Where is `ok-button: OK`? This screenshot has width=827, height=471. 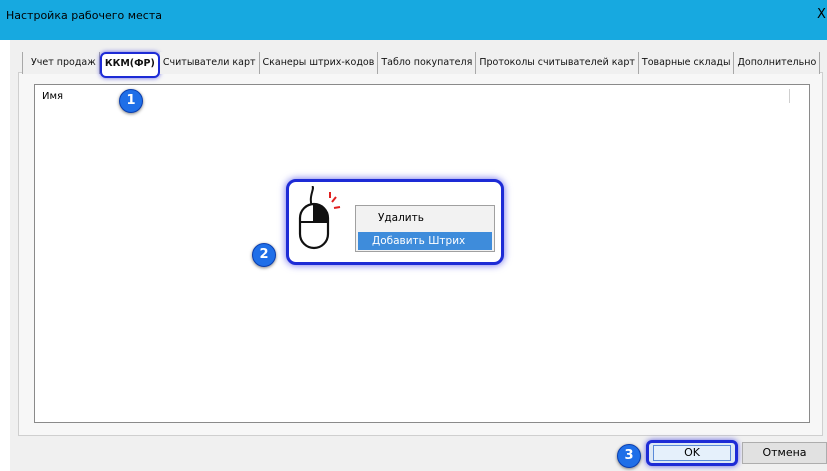
ok-button: OK is located at coordinates (692, 453).